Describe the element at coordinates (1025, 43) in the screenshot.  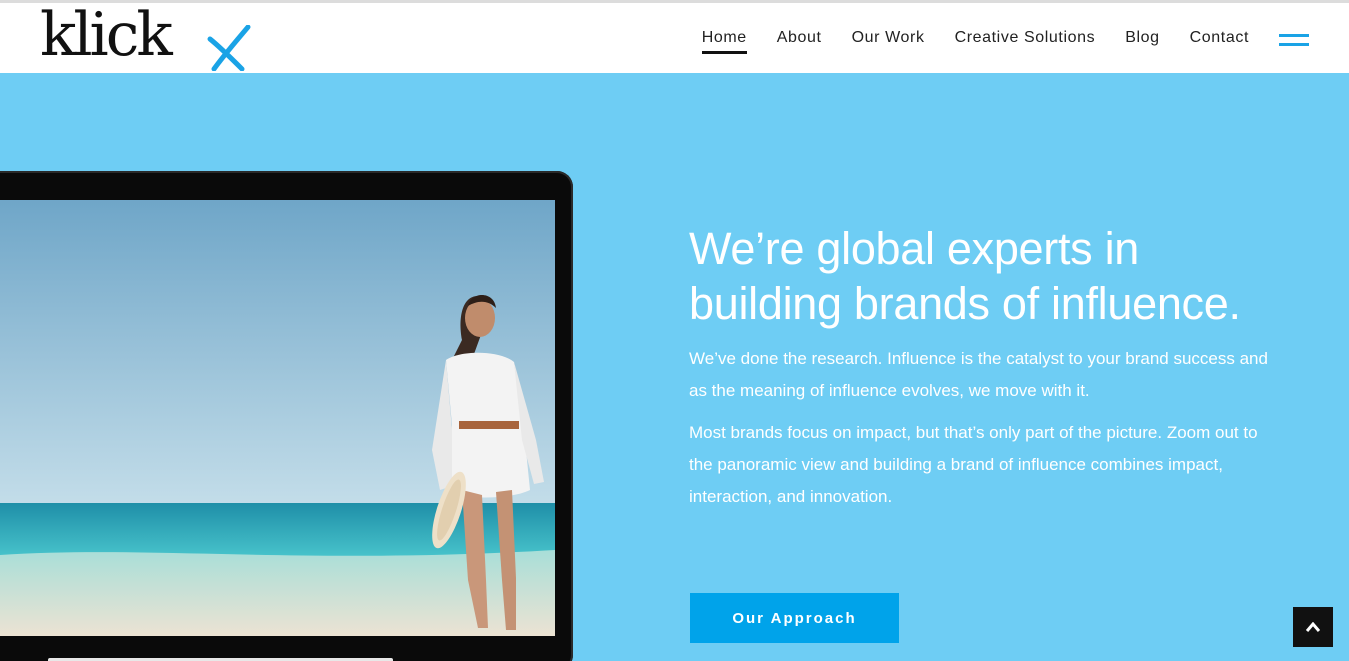
I see `nav-item-creative-solutions: Creative Solutions` at that location.